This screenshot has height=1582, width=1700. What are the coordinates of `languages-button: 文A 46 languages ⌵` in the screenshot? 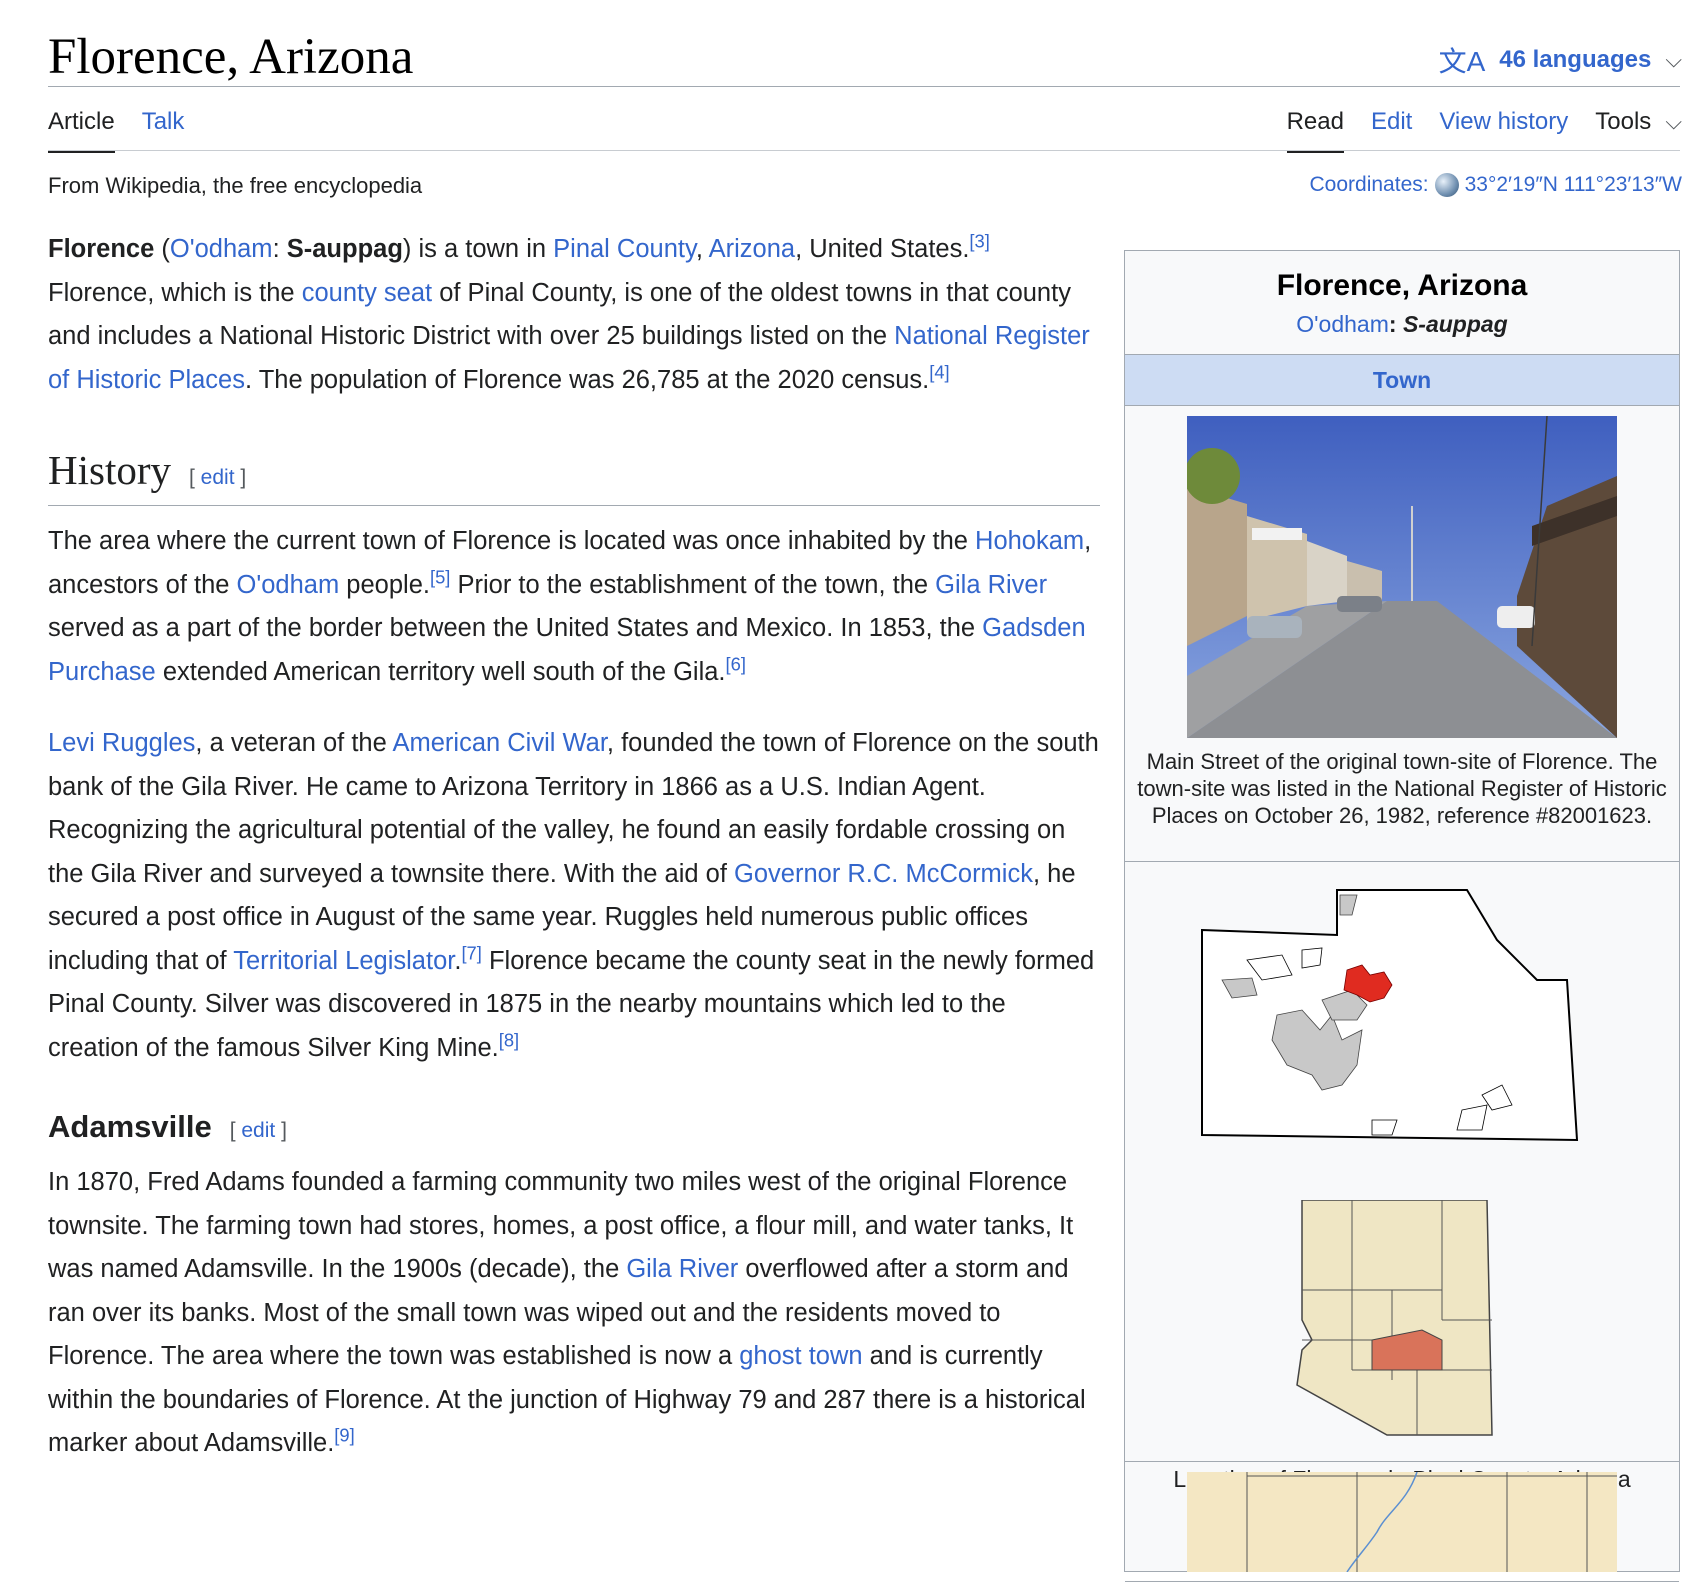 It's located at (1560, 60).